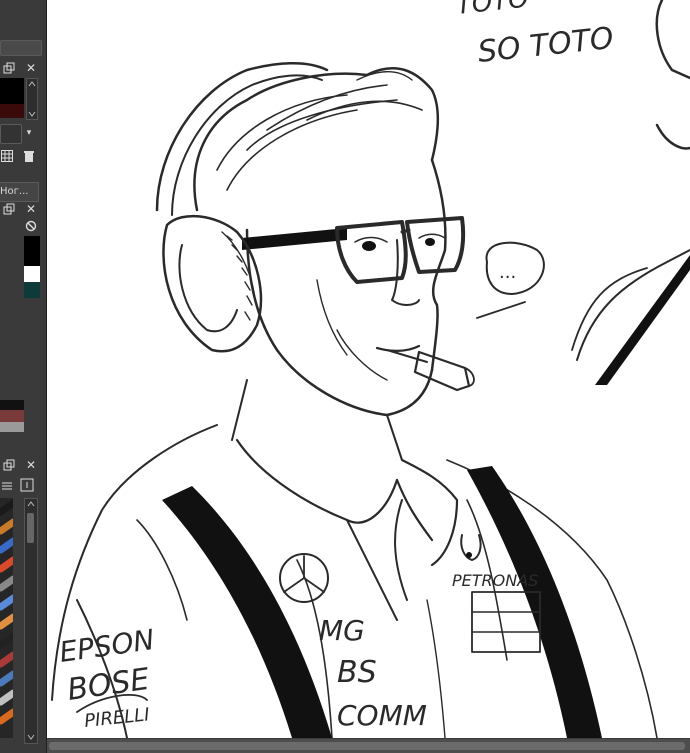 This screenshot has width=690, height=753. I want to click on chevron-down-icon: ▾, so click(29, 134).